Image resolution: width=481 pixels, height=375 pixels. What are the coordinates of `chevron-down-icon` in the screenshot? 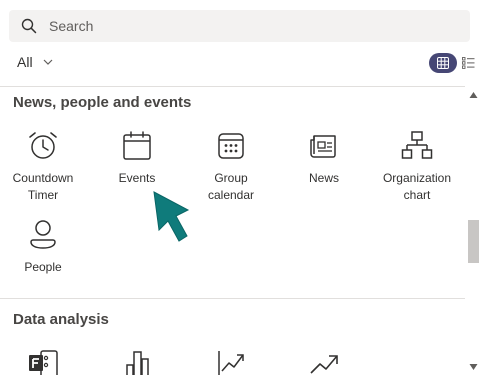 It's located at (48, 62).